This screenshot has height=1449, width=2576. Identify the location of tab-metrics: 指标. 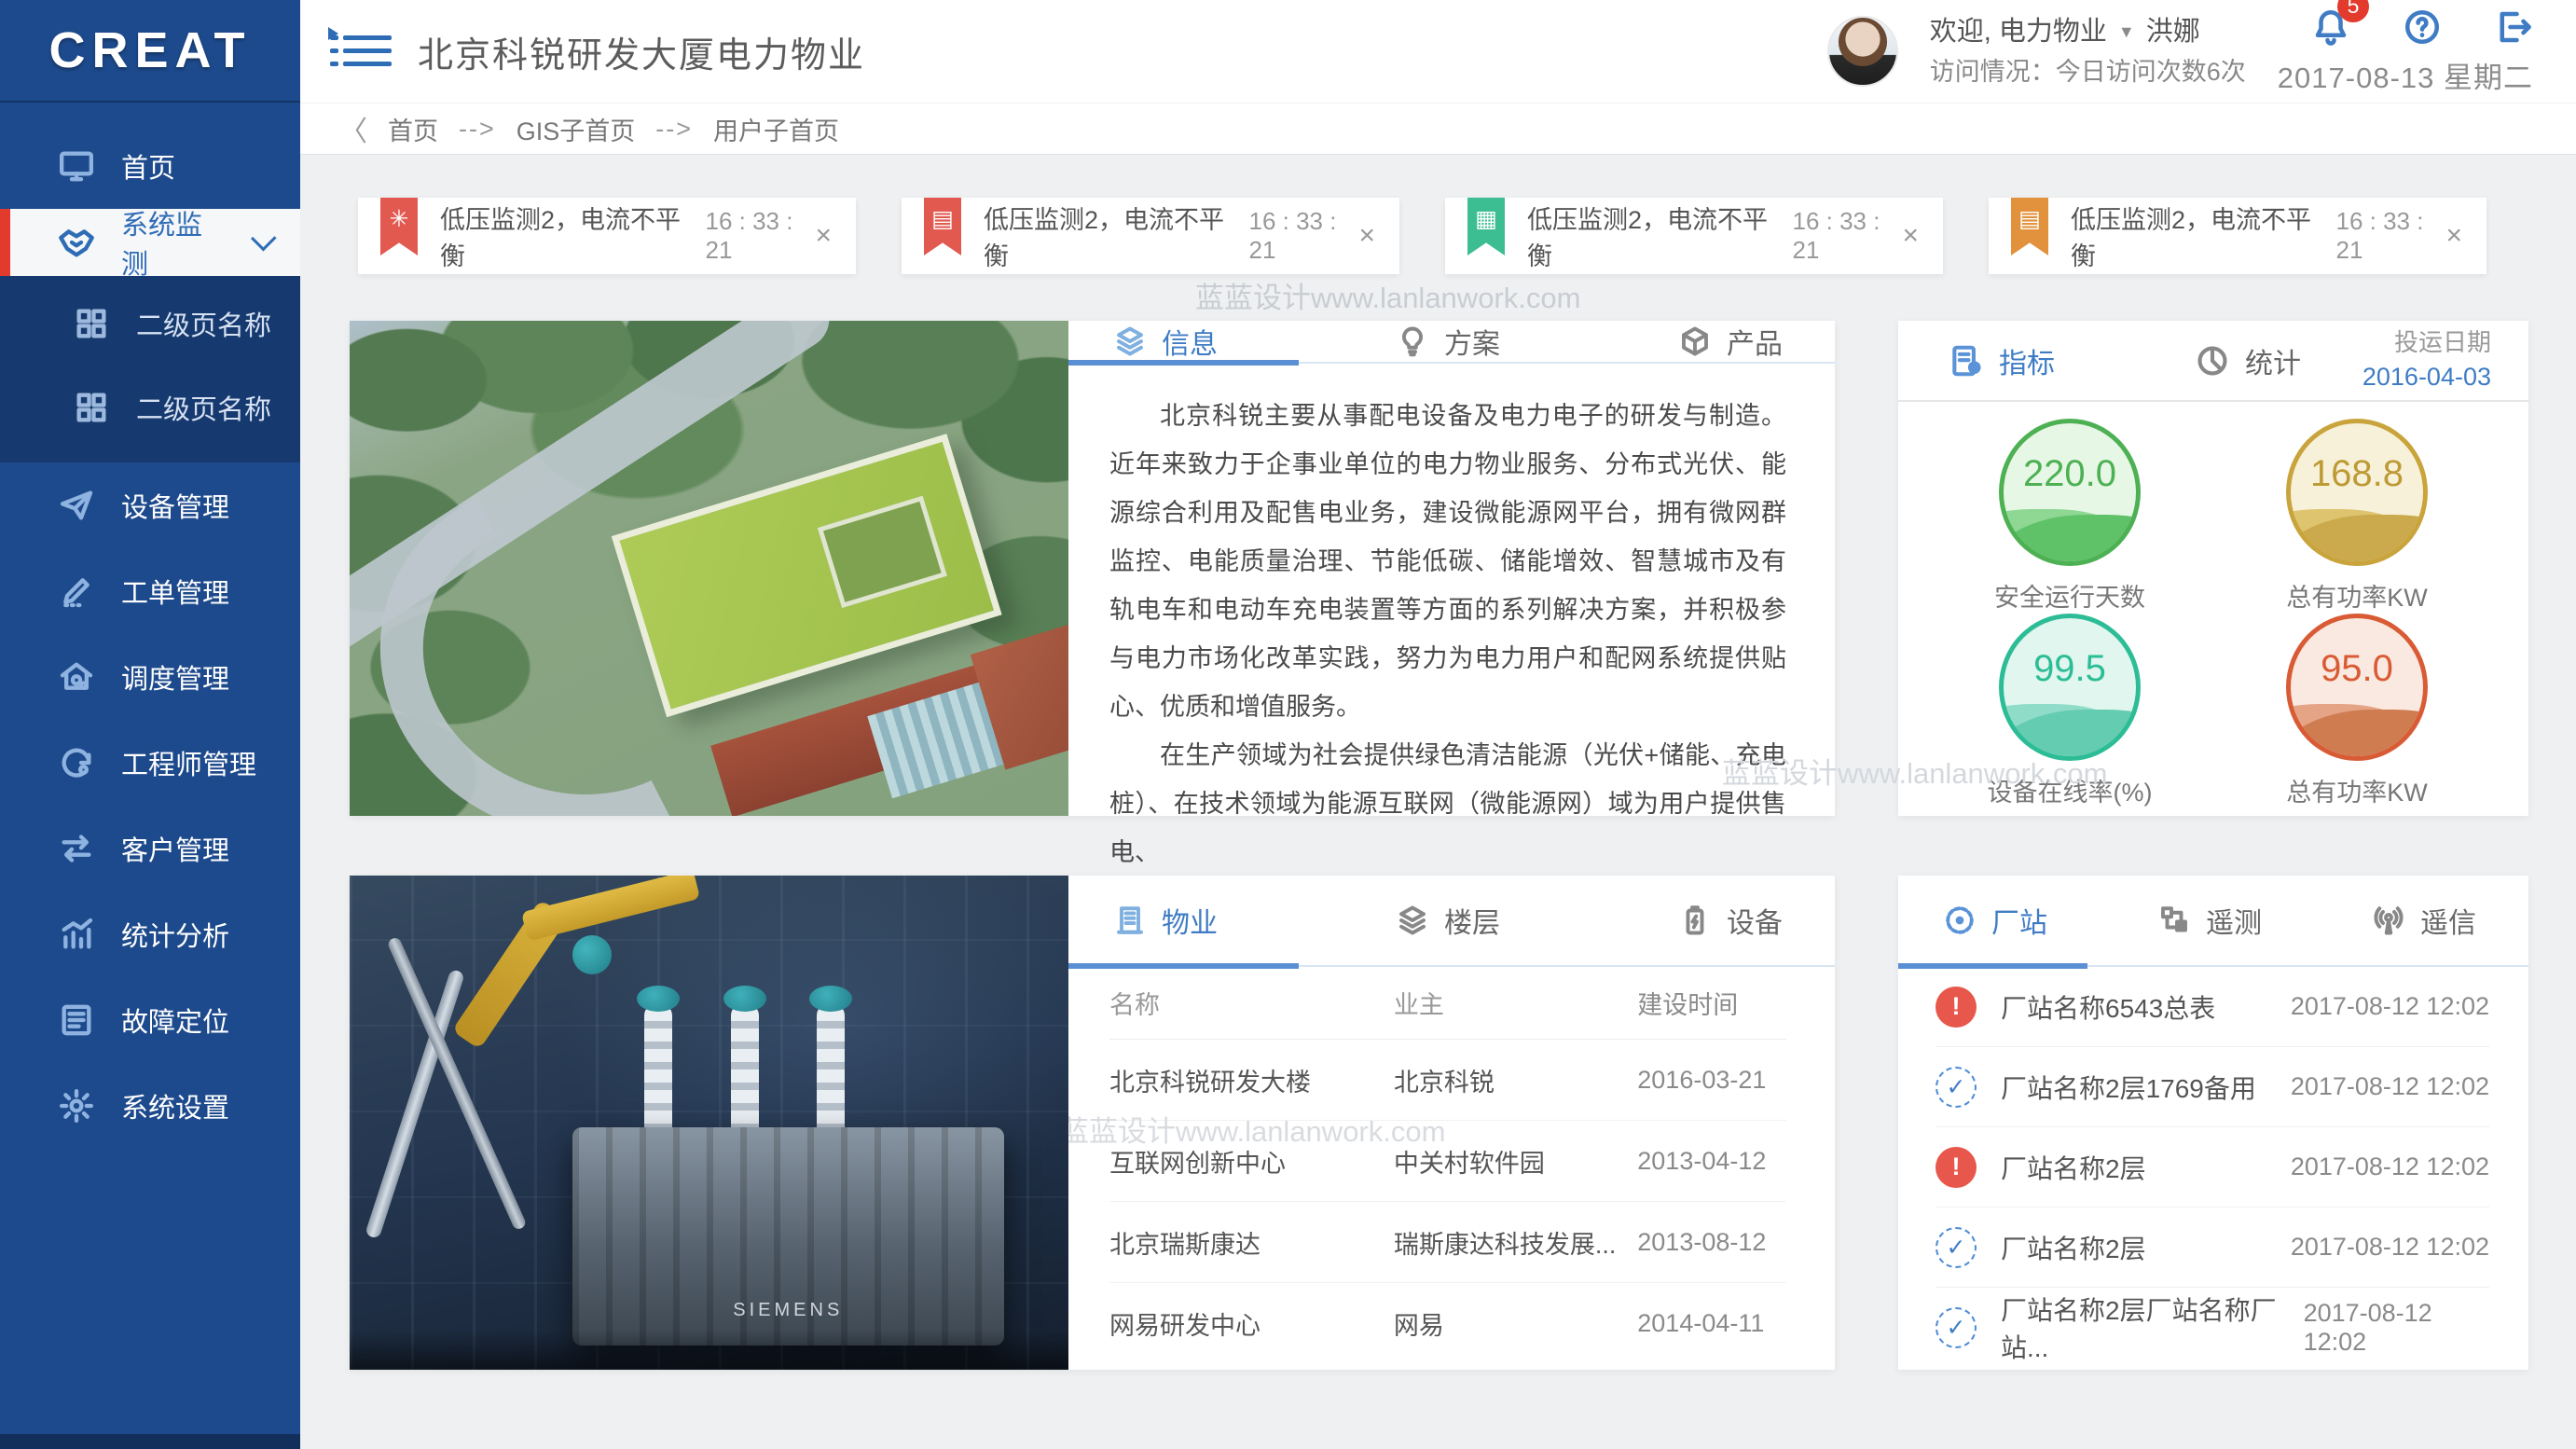
(2002, 361).